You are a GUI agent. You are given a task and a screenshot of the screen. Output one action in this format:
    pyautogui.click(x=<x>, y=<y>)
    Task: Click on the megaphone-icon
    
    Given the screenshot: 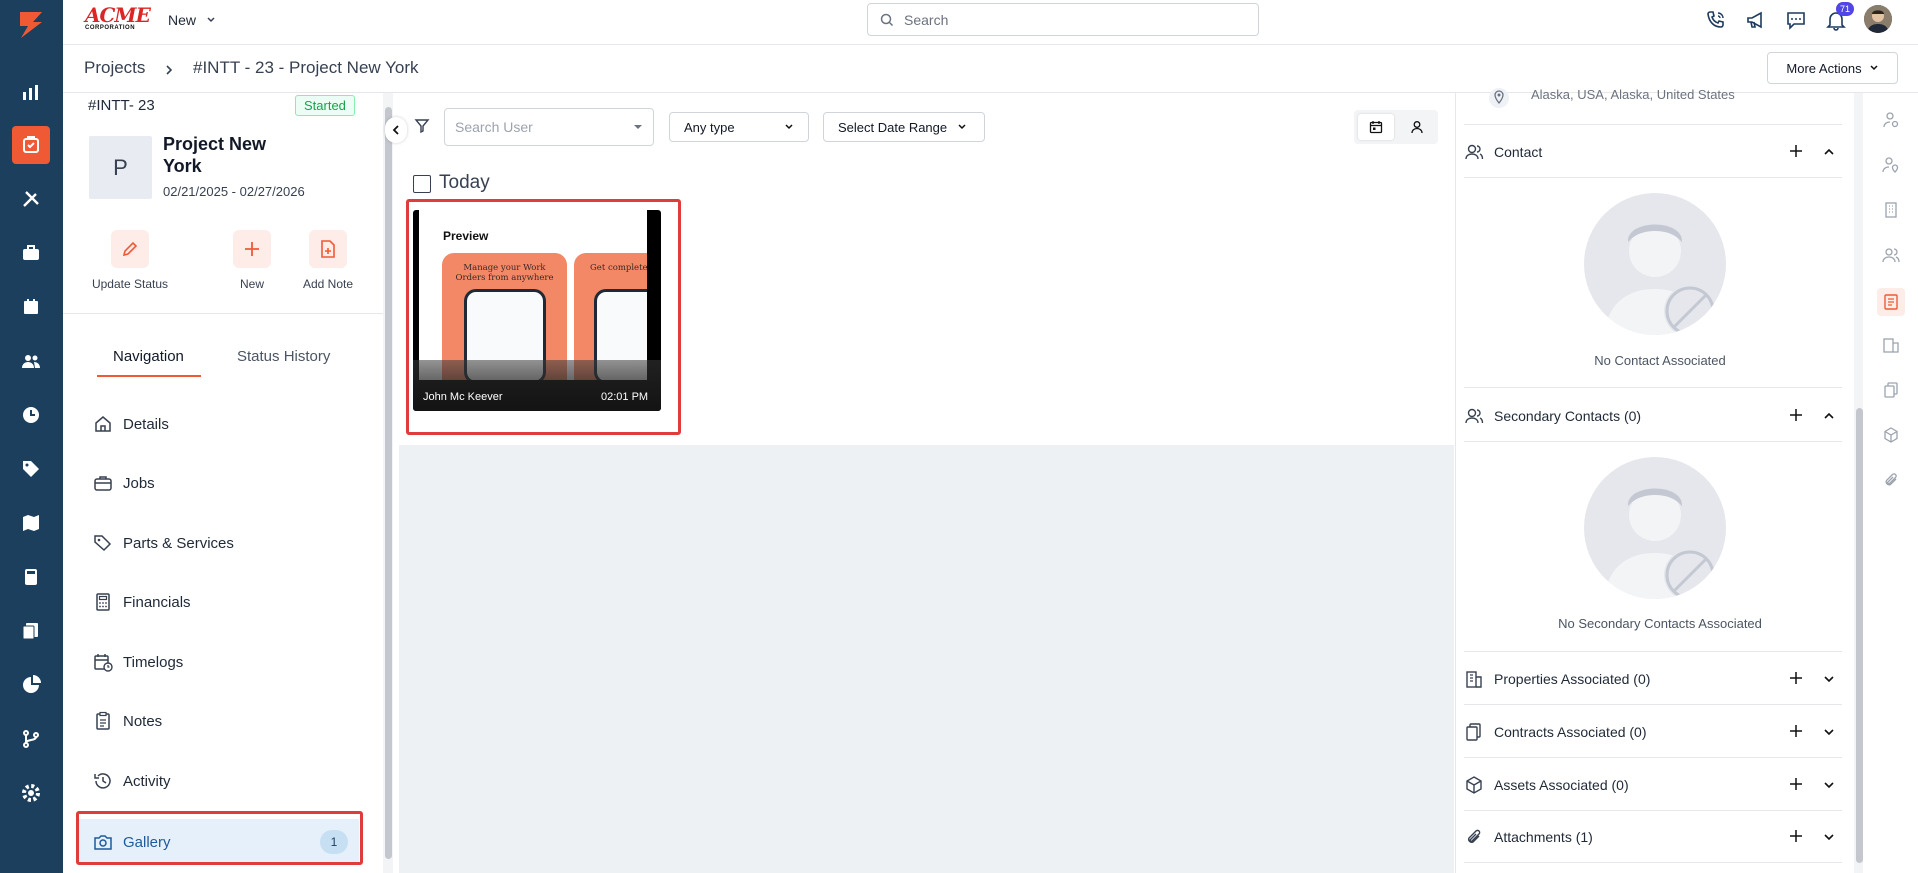 What is the action you would take?
    pyautogui.click(x=1756, y=20)
    